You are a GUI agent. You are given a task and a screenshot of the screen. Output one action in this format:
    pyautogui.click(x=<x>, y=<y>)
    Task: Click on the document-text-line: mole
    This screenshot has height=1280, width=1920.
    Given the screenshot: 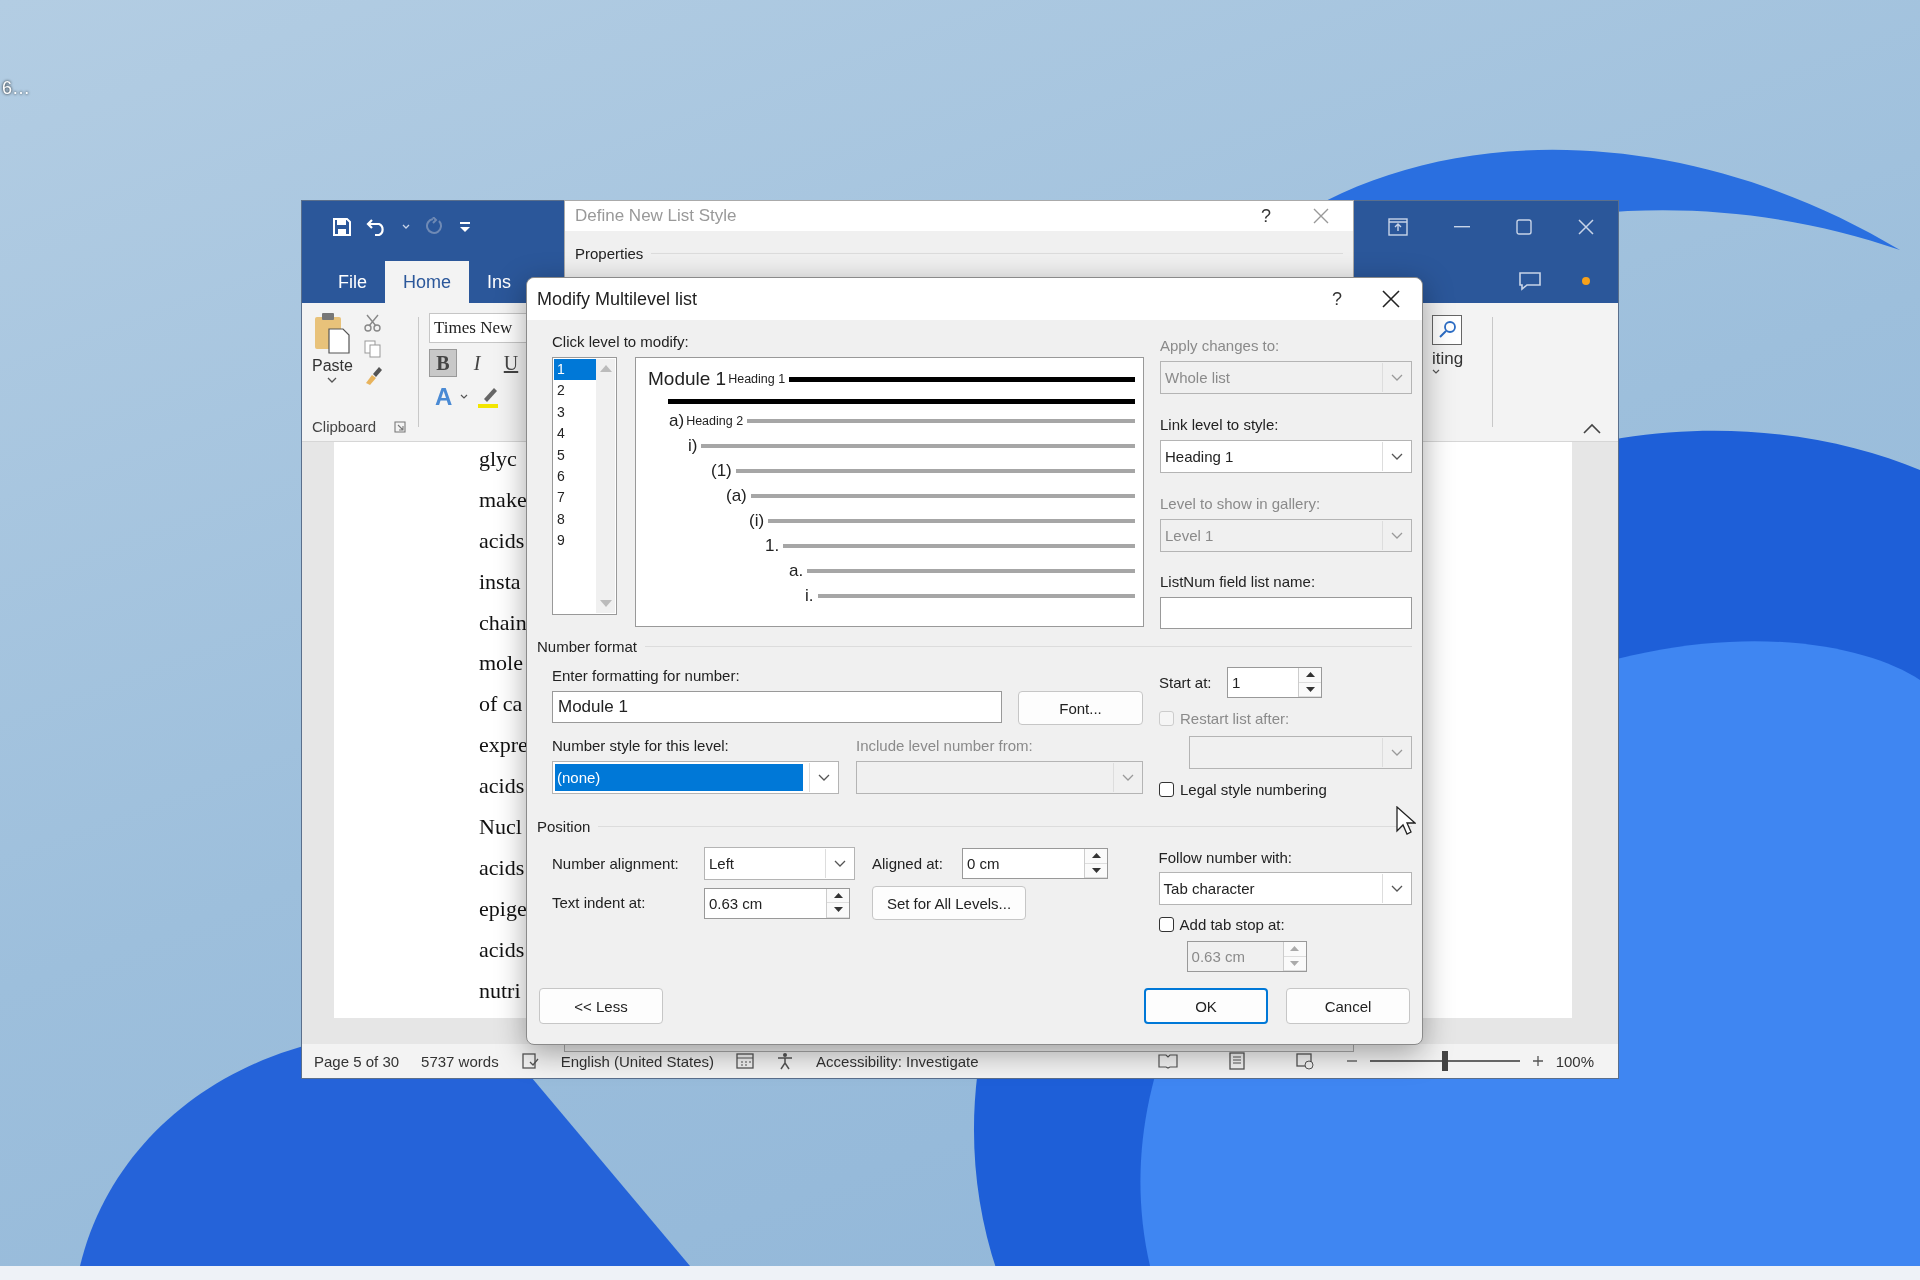 What is the action you would take?
    pyautogui.click(x=501, y=663)
    